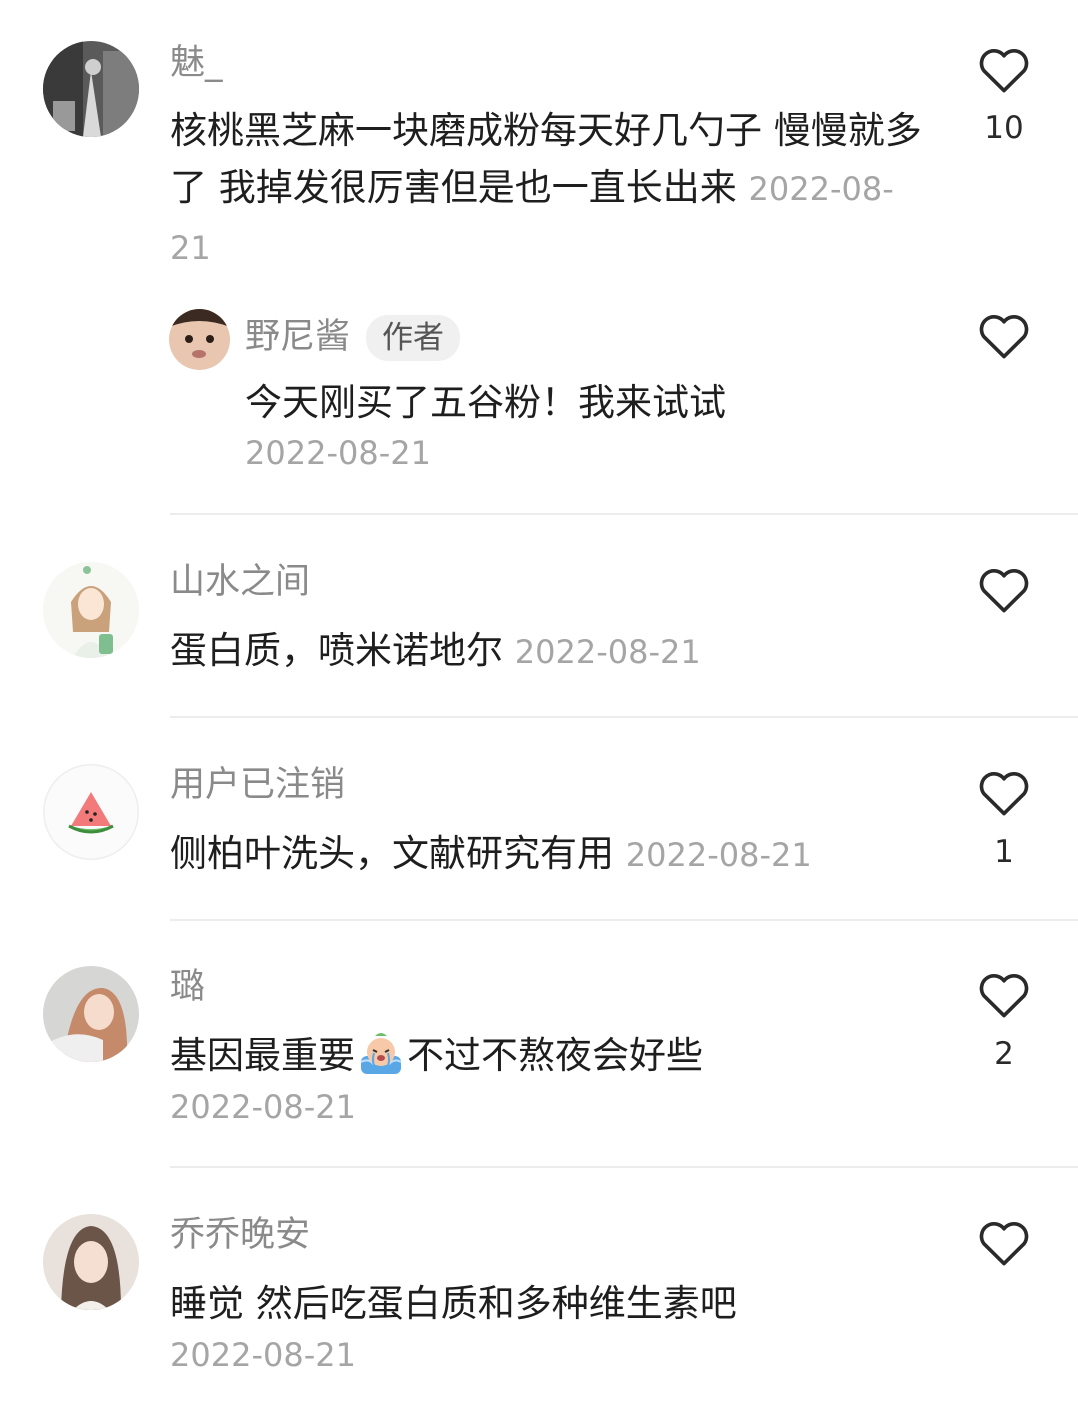 The image size is (1078, 1403). Describe the element at coordinates (196, 63) in the screenshot. I see `username: 魅_` at that location.